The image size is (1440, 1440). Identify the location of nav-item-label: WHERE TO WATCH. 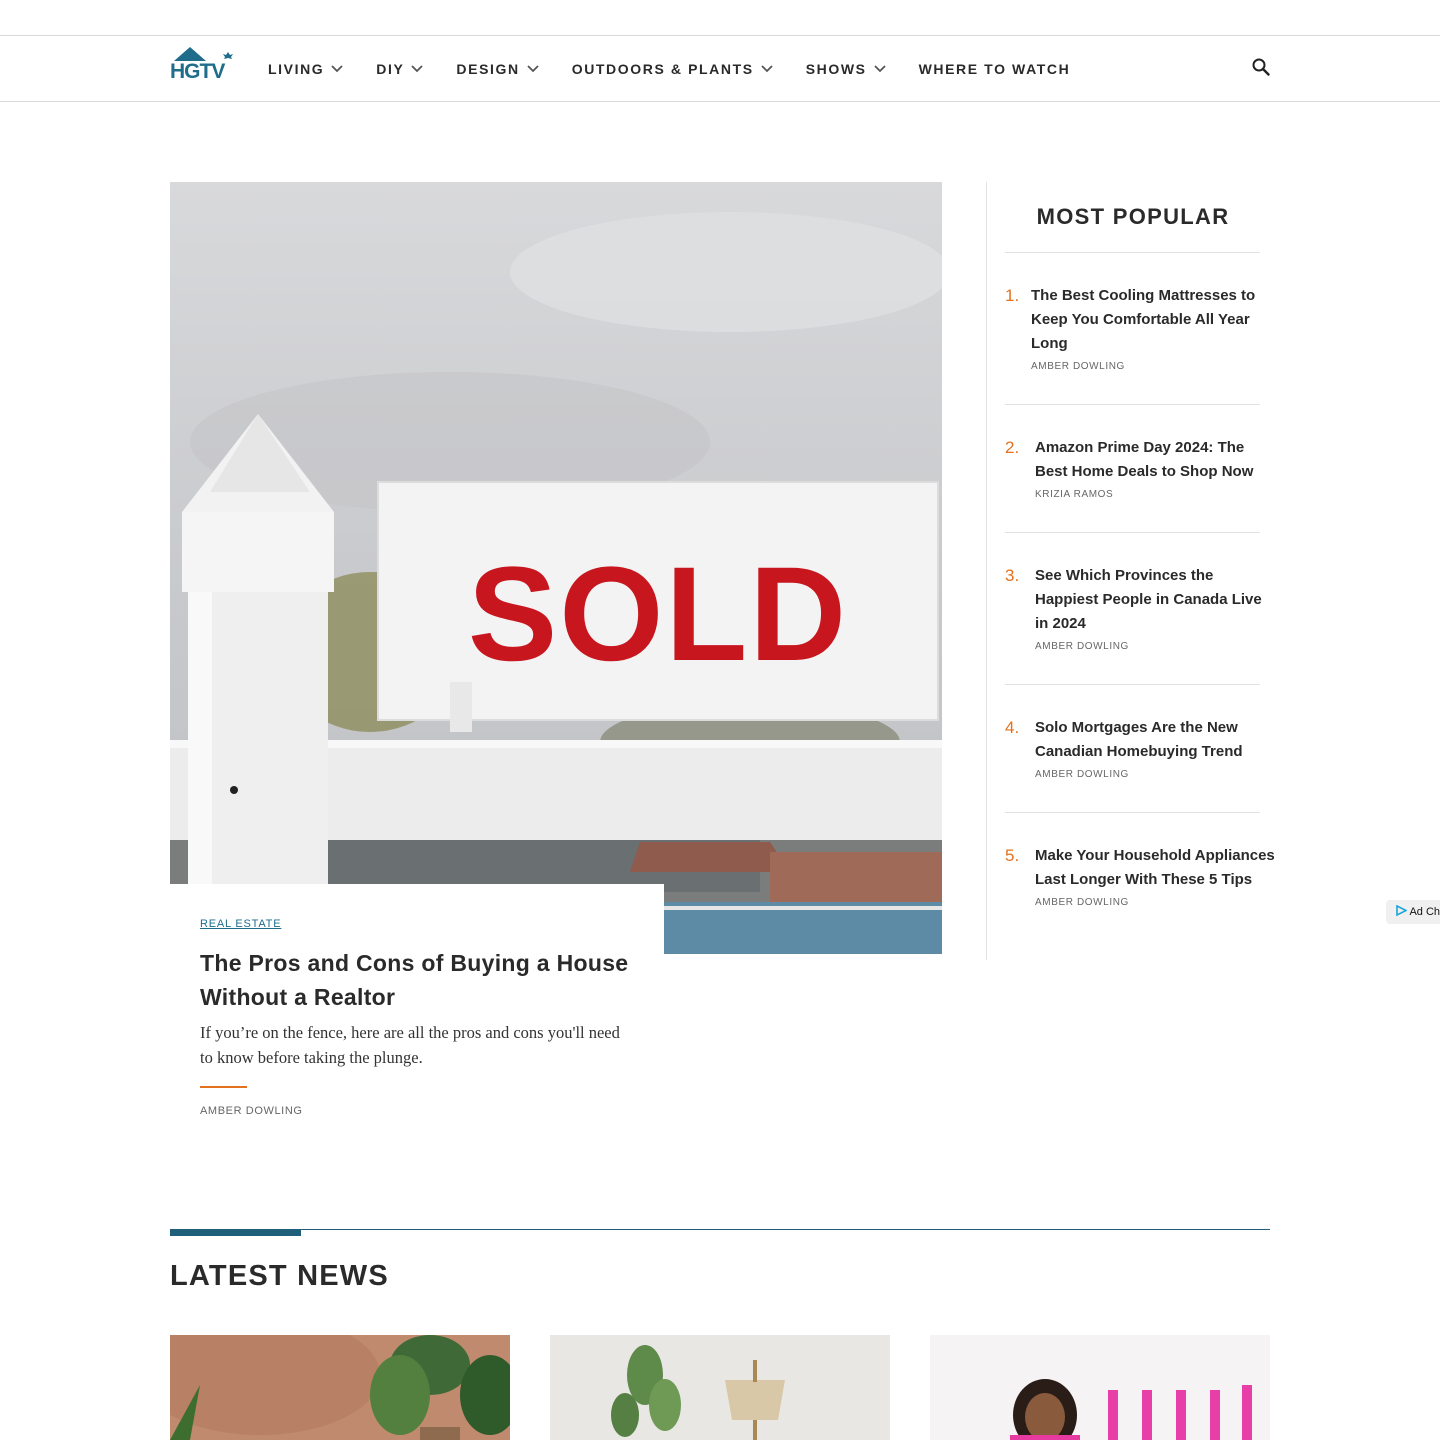
(994, 69).